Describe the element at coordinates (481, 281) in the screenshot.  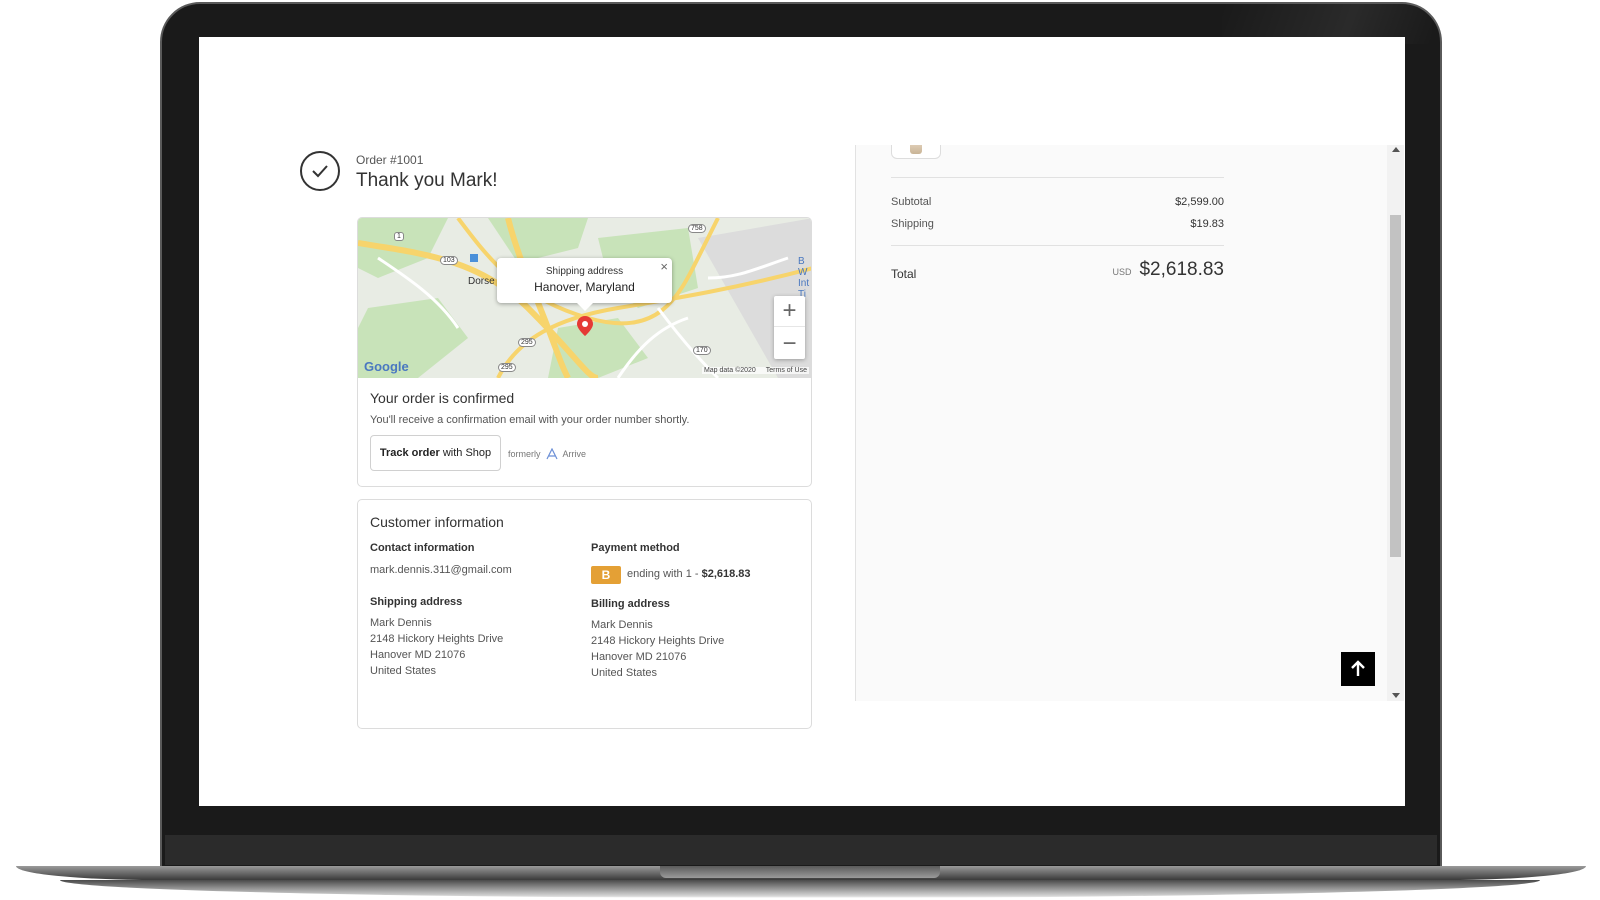
I see `map-place-label: Dorse` at that location.